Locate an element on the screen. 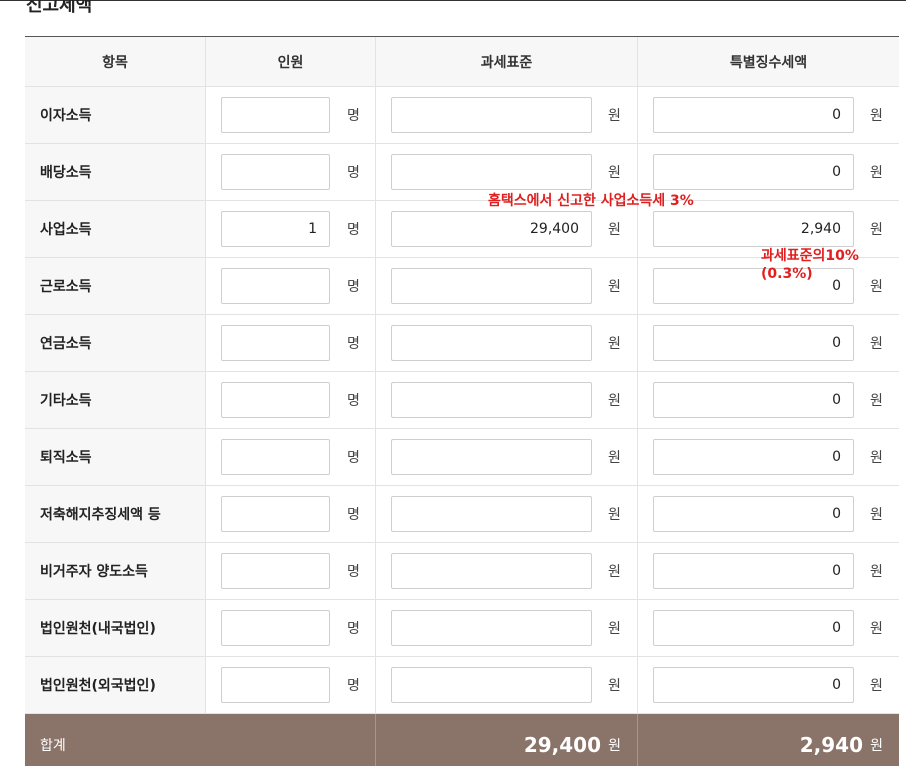  row-label: 사업소득 is located at coordinates (115, 229).